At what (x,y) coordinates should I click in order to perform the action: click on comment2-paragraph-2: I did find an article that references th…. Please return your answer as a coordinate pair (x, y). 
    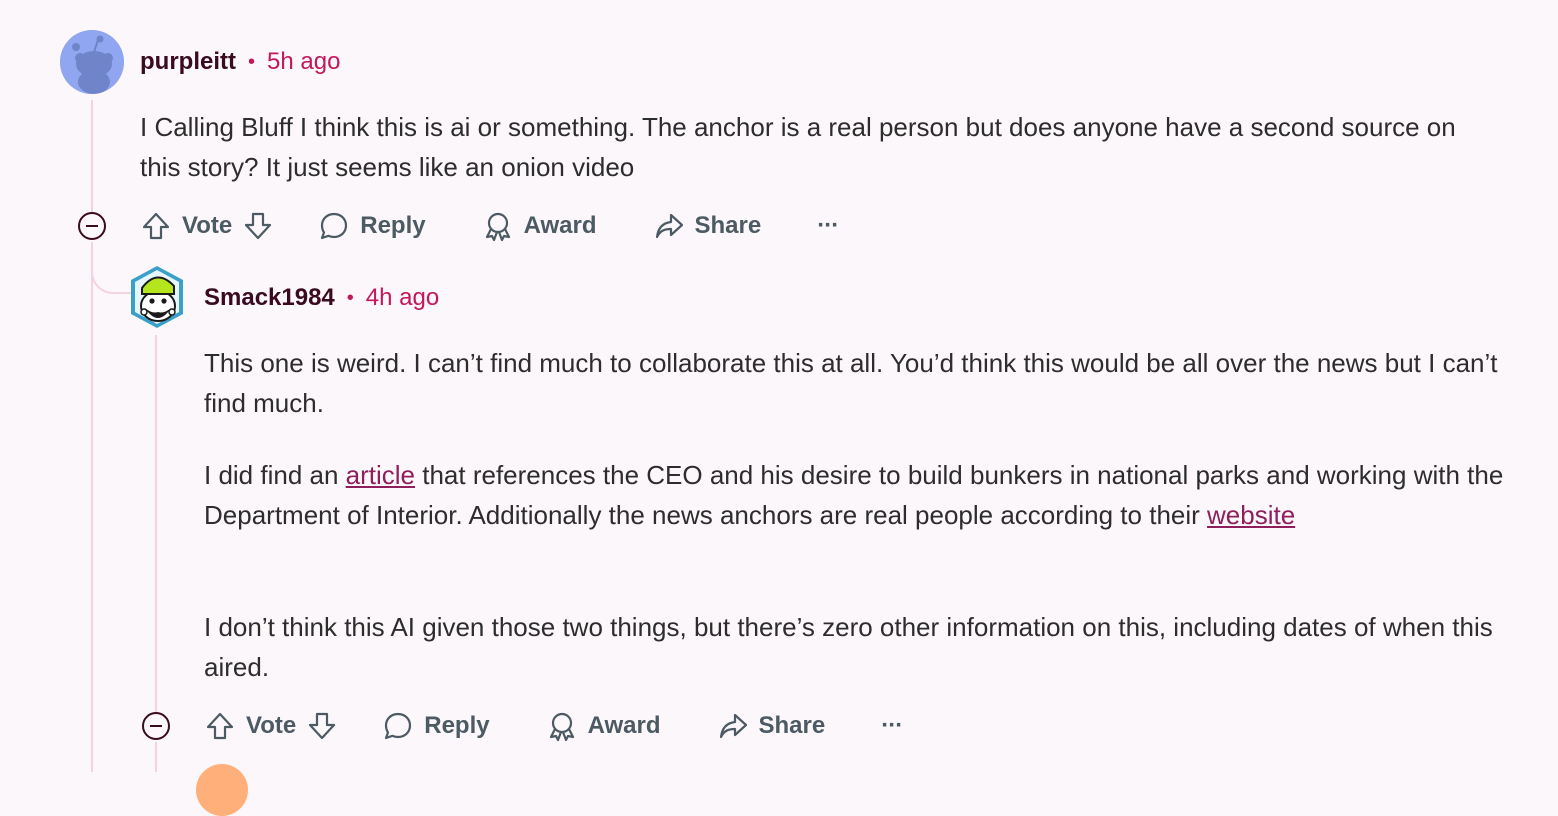
    Looking at the image, I should click on (854, 495).